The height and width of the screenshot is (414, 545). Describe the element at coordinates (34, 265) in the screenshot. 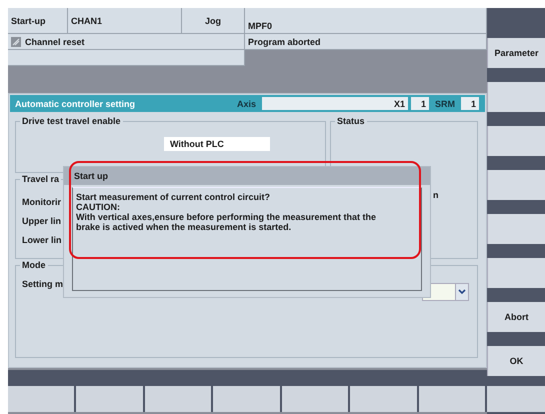

I see `group-title: Mode` at that location.